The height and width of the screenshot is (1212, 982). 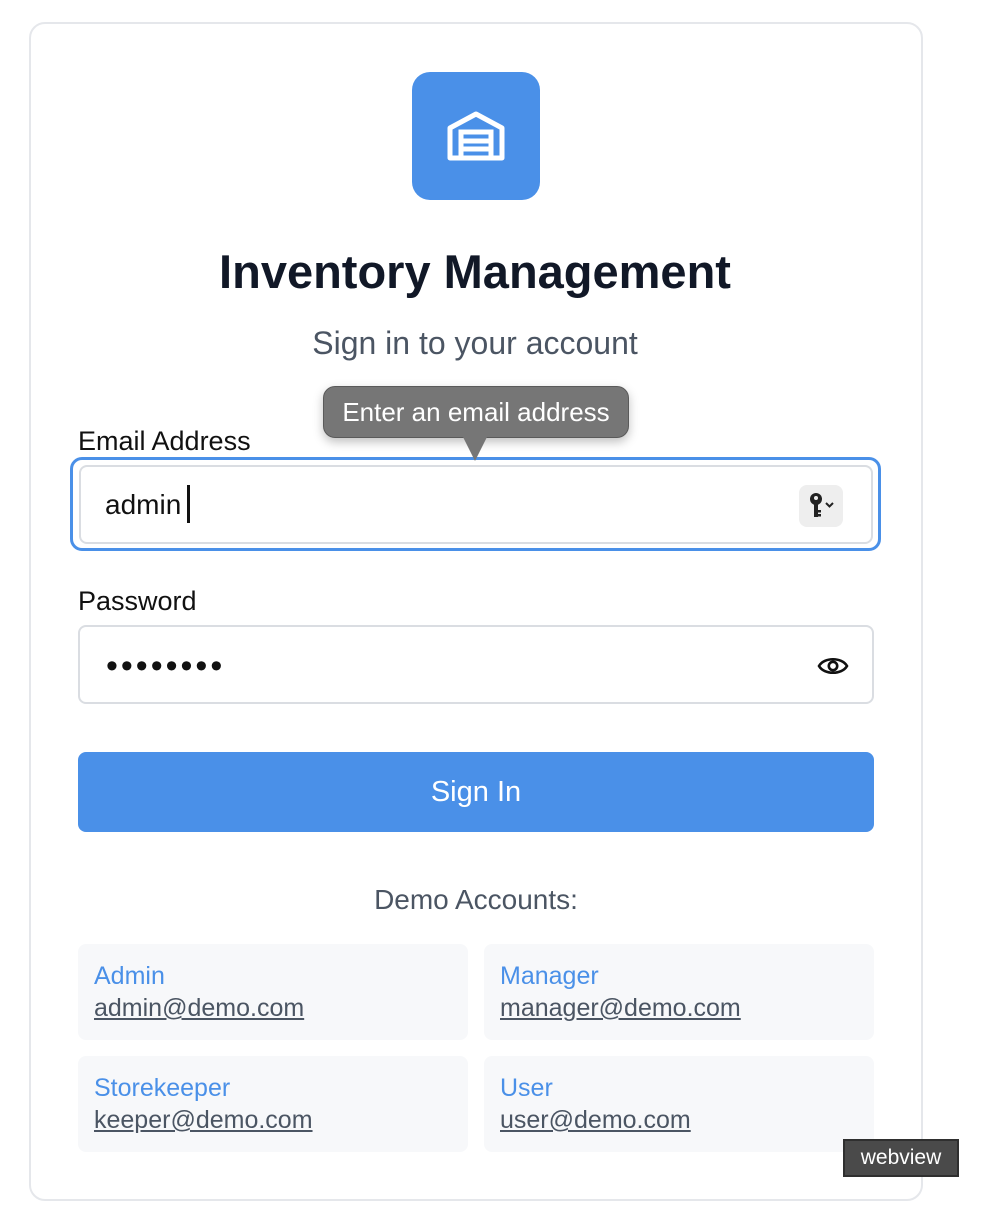 I want to click on validation-tooltip: Enter an email address, so click(x=476, y=412).